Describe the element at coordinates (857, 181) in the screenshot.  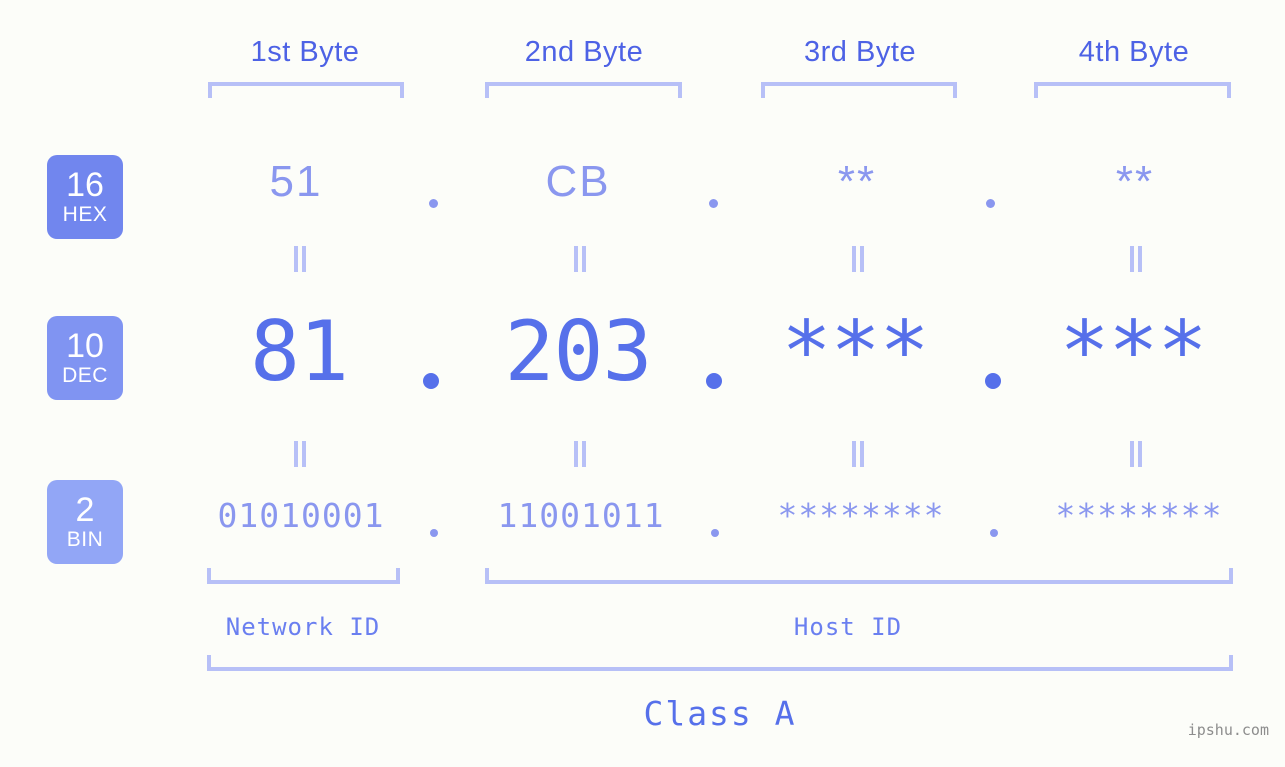
I see `hex-byte-3-value: **` at that location.